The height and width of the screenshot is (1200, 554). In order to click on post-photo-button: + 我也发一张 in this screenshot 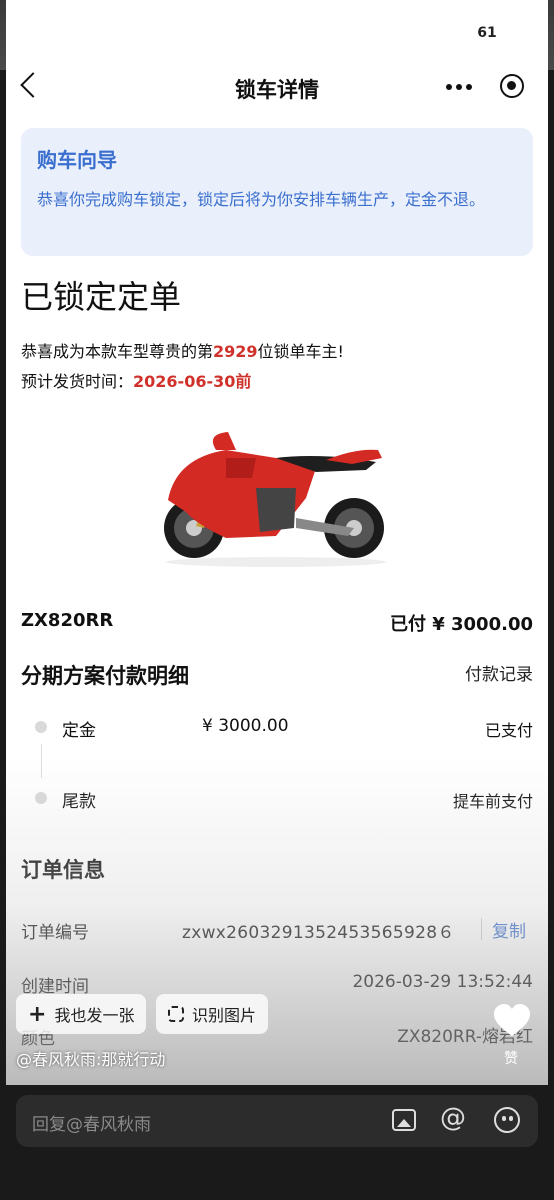, I will do `click(81, 1014)`.